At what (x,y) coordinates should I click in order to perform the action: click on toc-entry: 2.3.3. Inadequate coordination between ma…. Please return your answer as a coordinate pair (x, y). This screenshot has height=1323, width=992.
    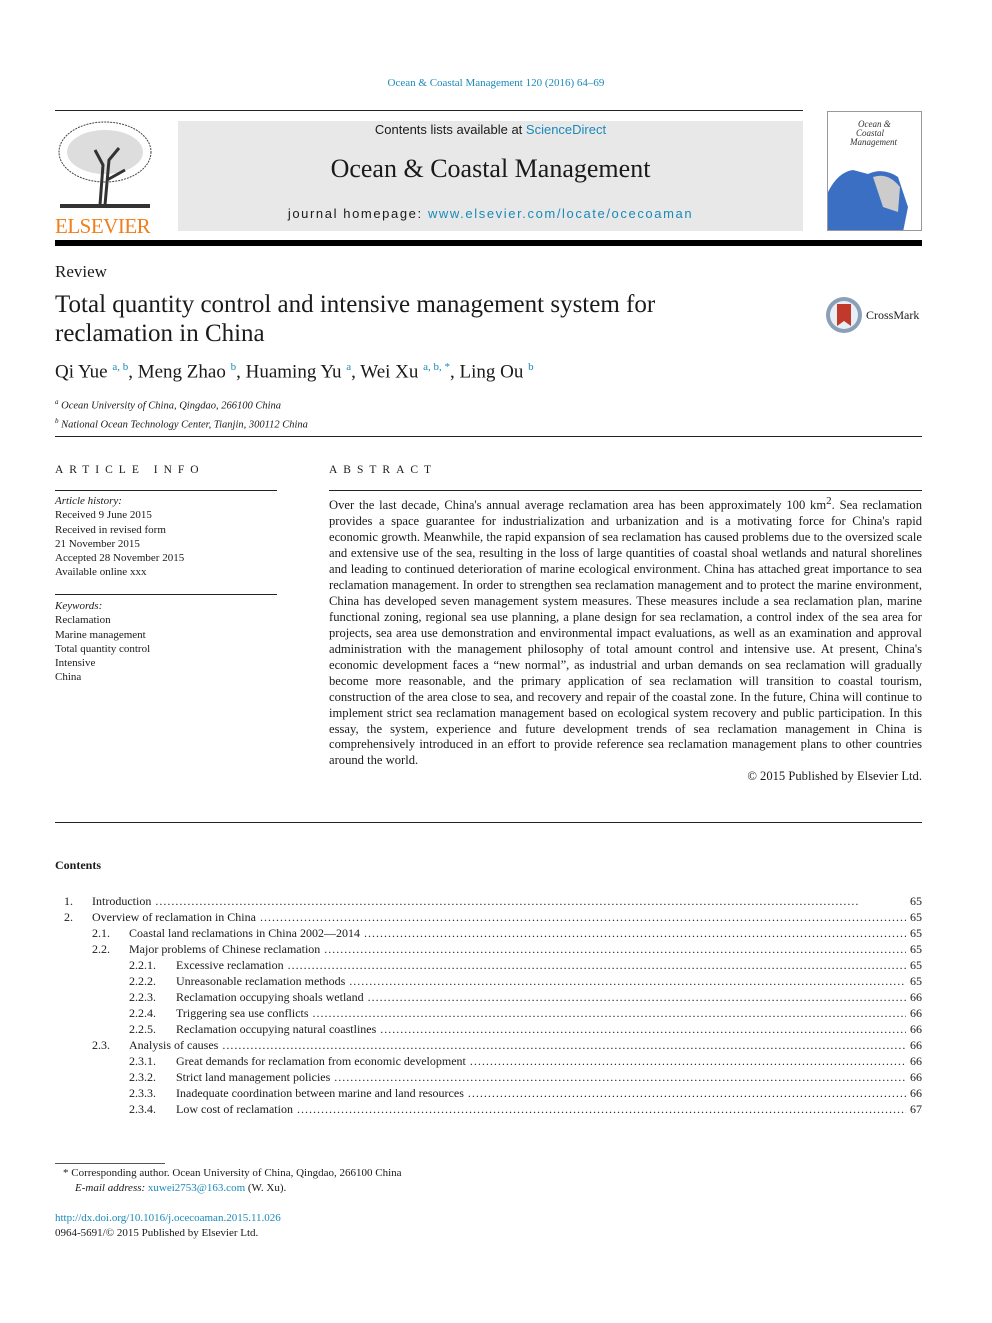
    Looking at the image, I should click on (488, 1093).